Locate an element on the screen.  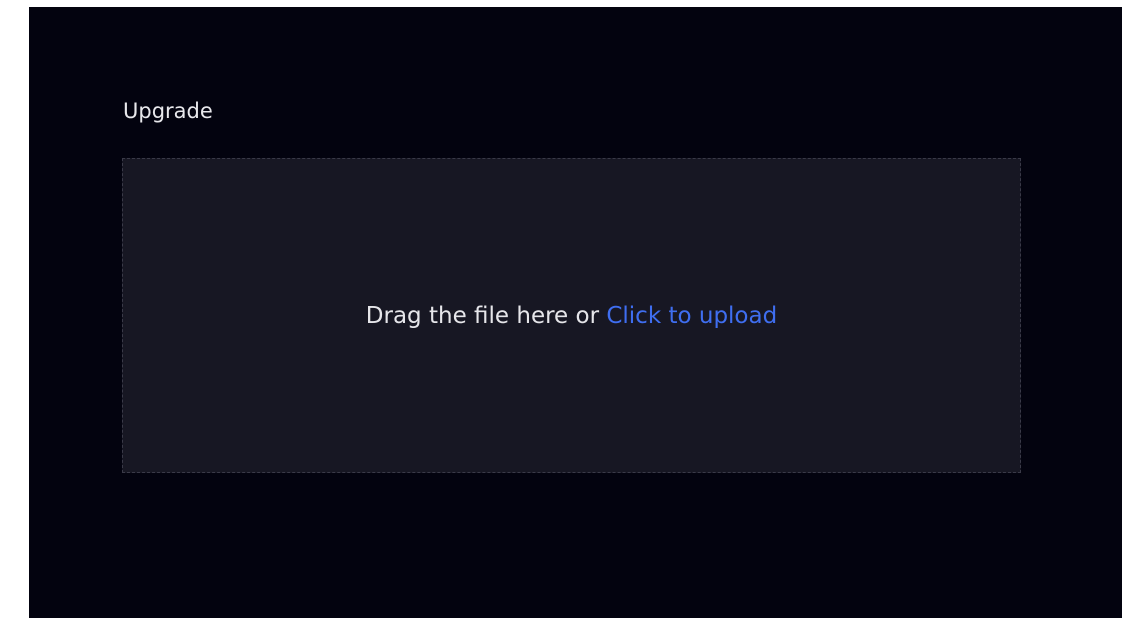
dropzone-prompt: Drag the file here or is located at coordinates (486, 315).